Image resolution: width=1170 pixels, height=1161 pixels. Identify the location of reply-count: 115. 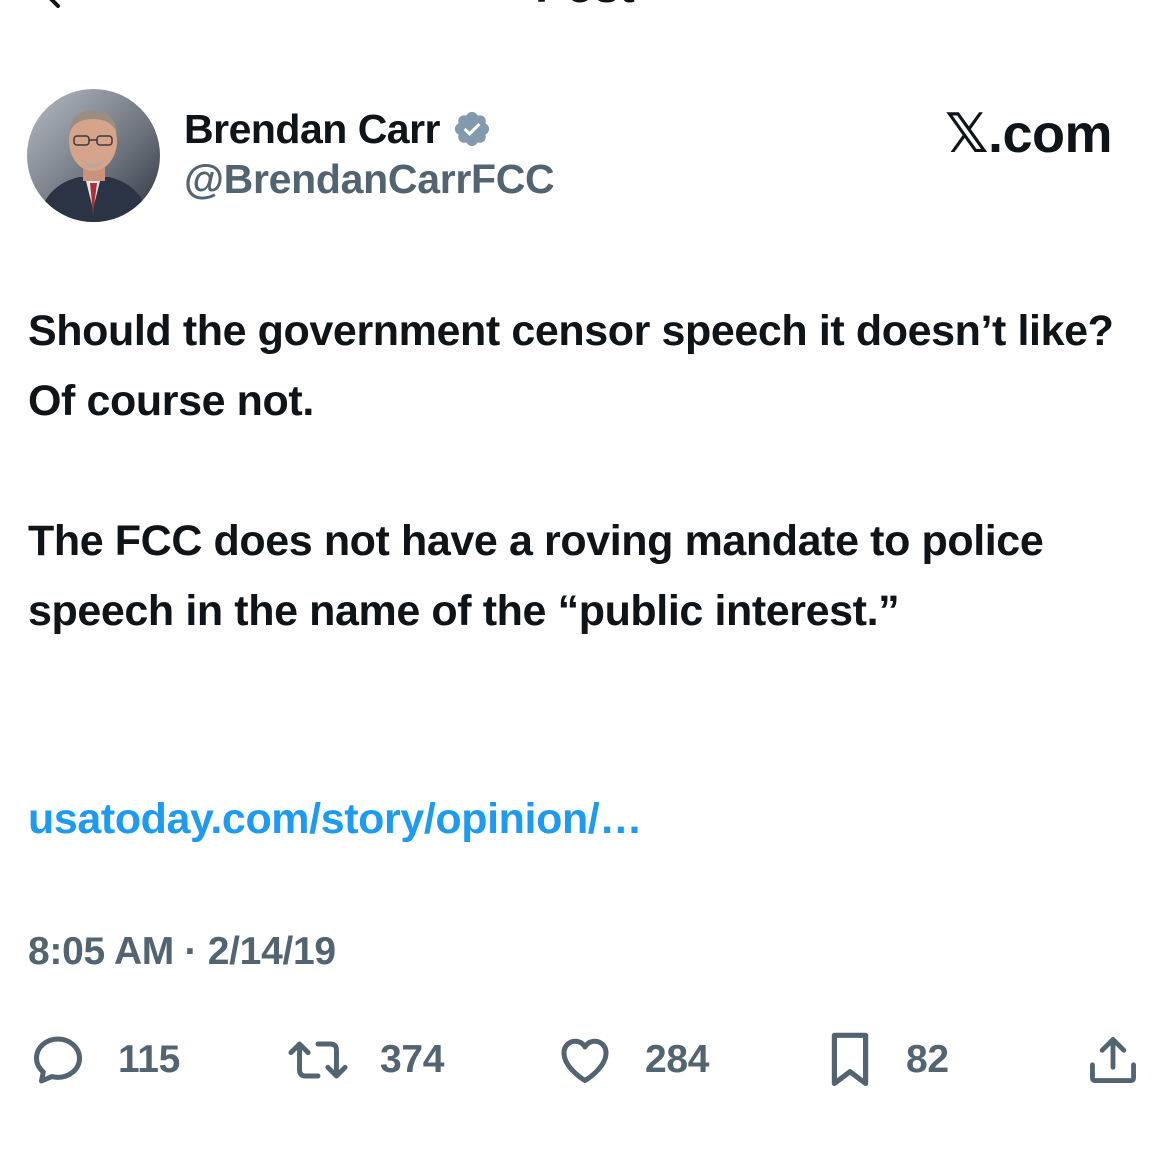
(149, 1059).